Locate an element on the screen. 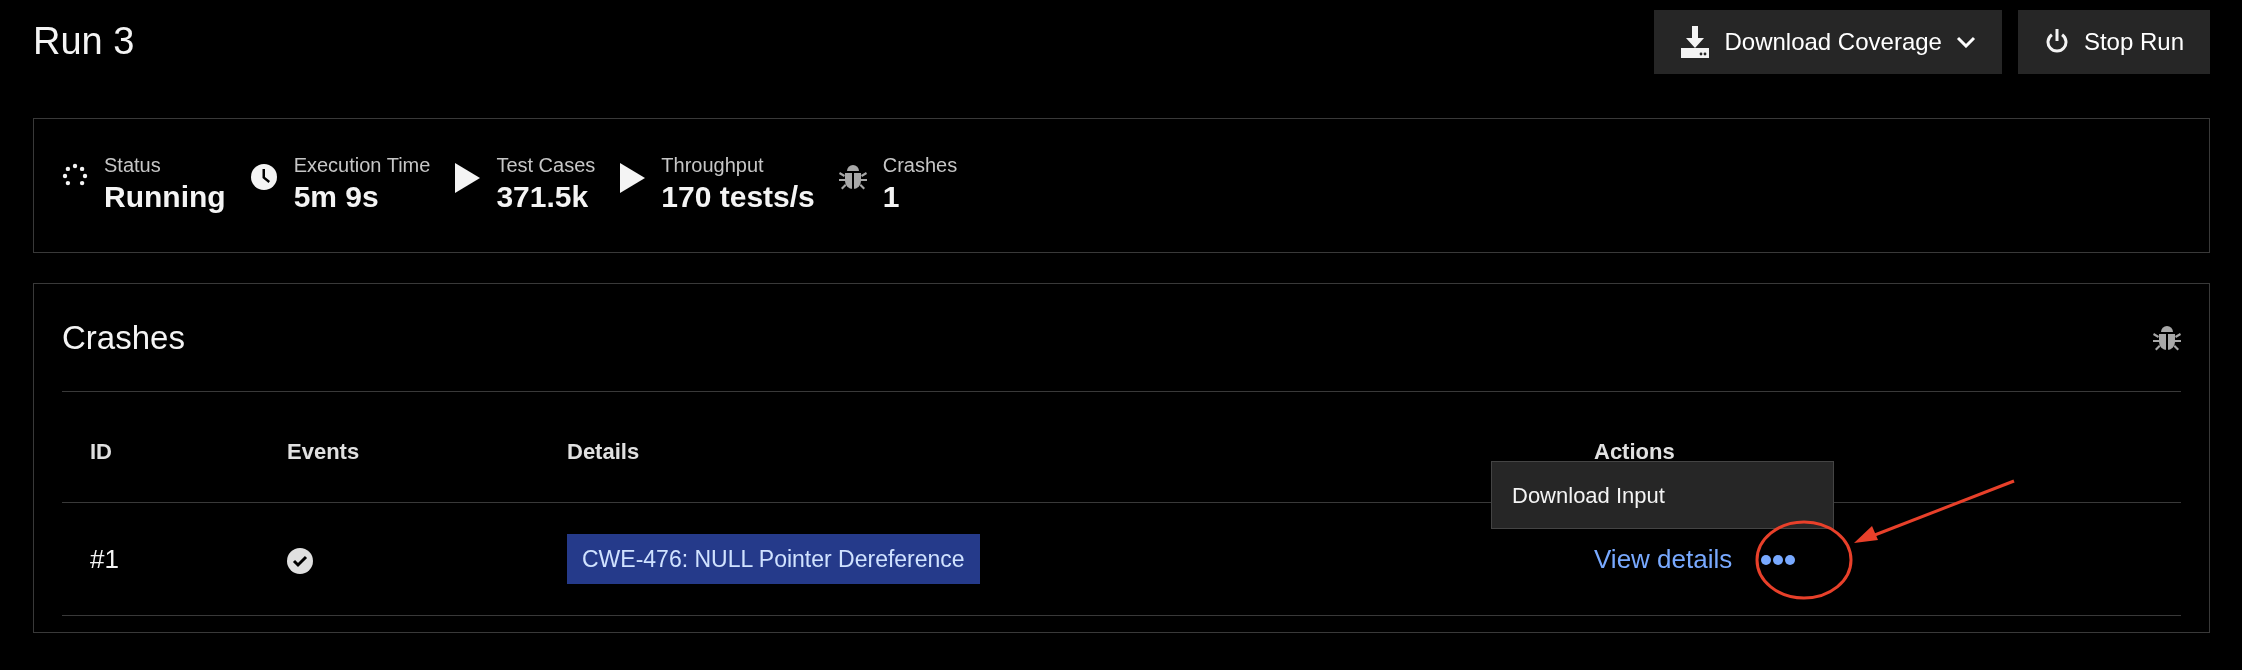  overflow-menu-icon is located at coordinates (1778, 559).